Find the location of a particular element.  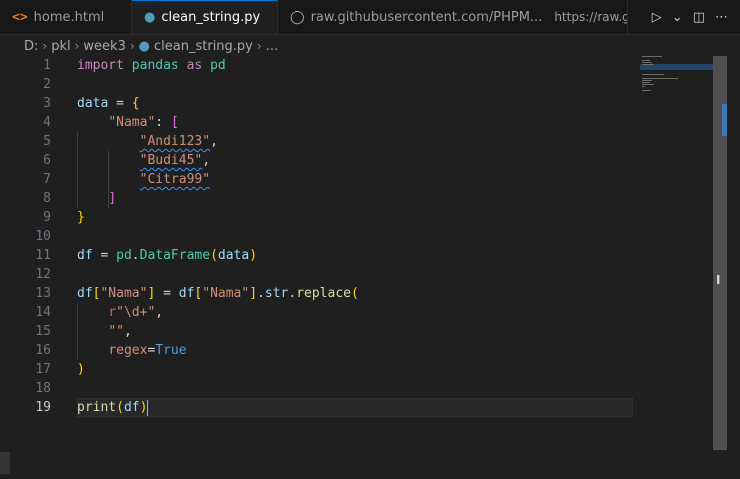

line-code: regex=True is located at coordinates (147, 350).